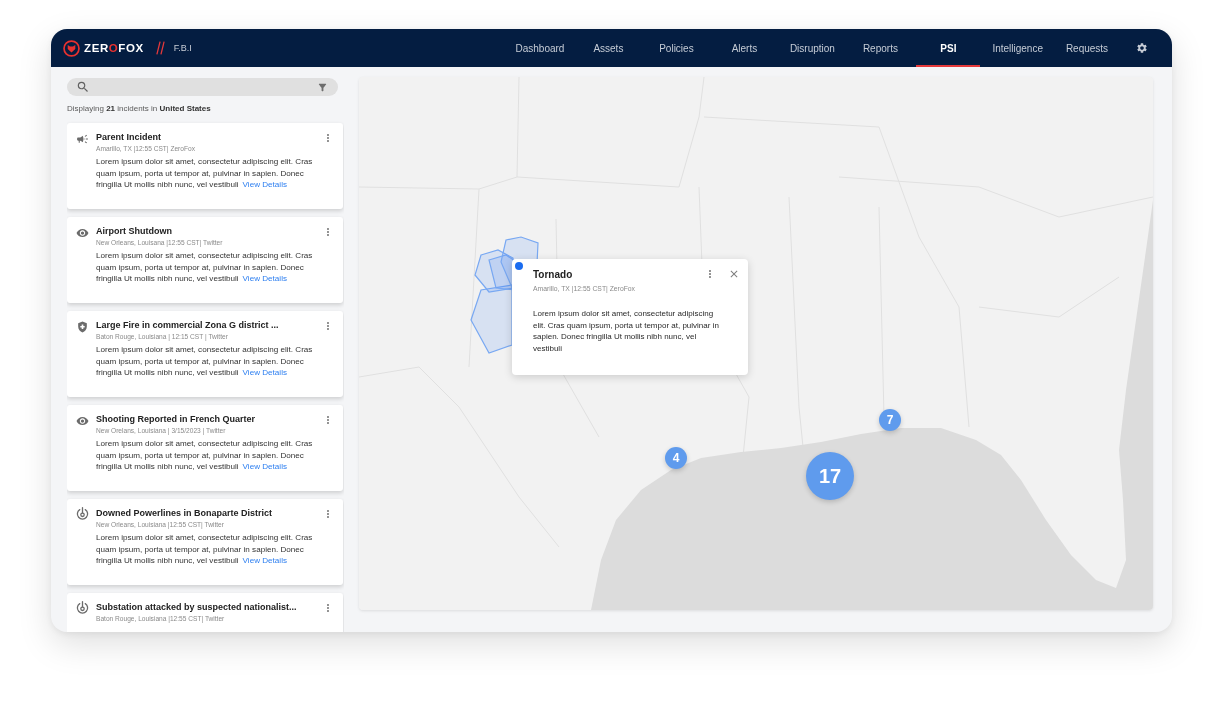 Image resolution: width=1223 pixels, height=701 pixels. Describe the element at coordinates (134, 231) in the screenshot. I see `incident-title: Airport Shutdown` at that location.